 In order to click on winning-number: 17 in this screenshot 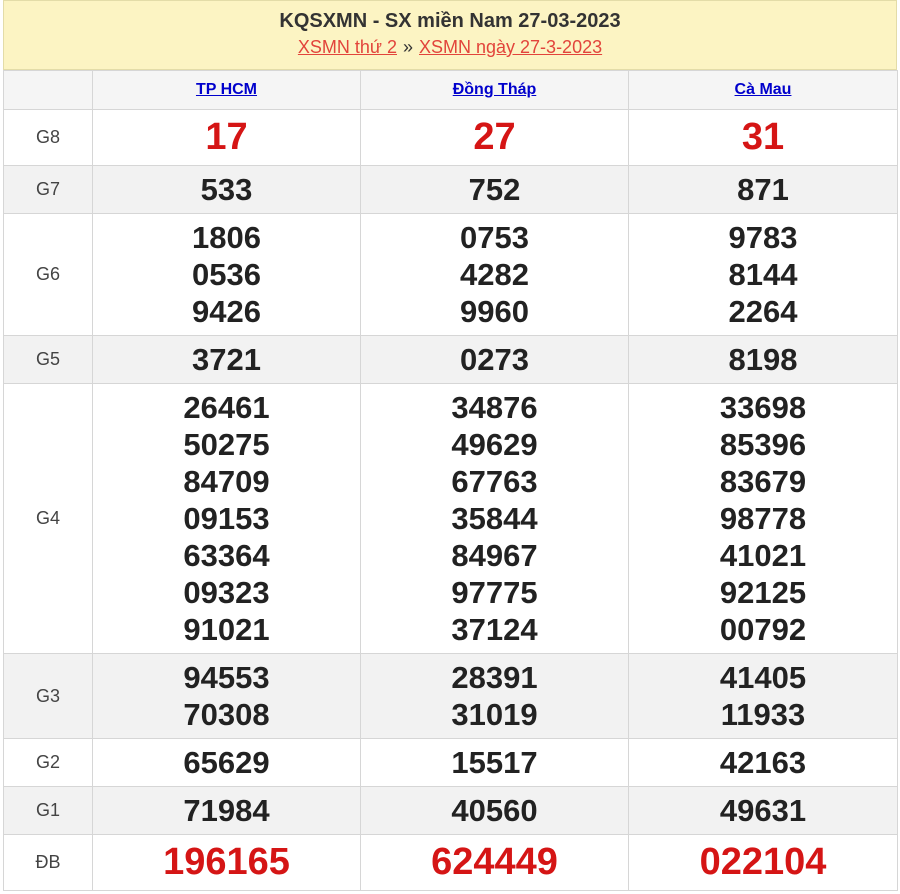, I will do `click(226, 137)`.